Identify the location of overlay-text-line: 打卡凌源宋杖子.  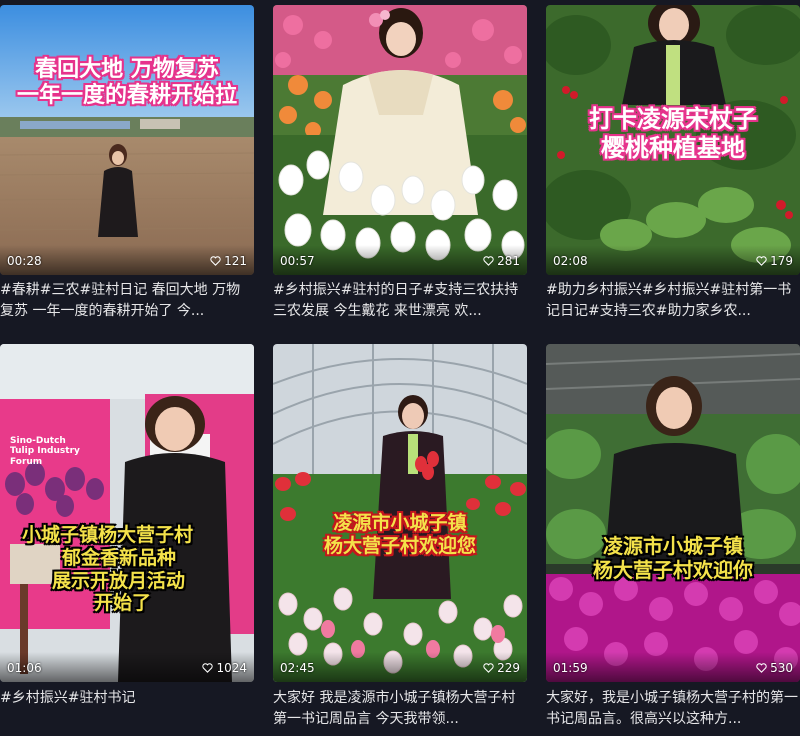
(673, 119).